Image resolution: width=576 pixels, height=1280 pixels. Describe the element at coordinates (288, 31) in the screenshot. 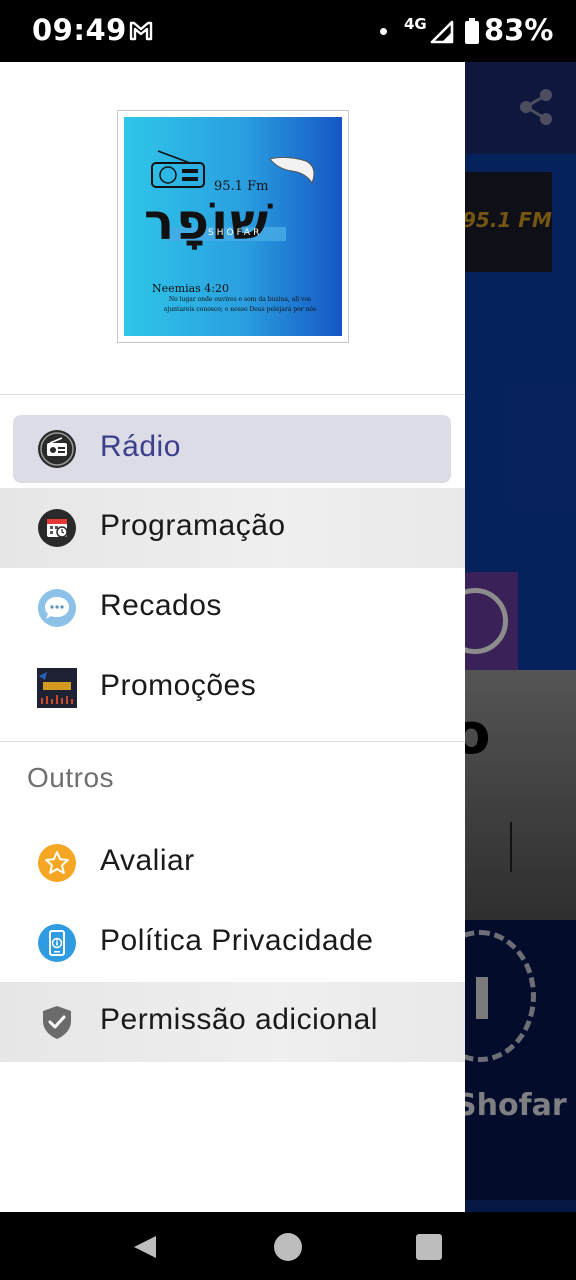

I see `status-bar: 09:49 4G 83%` at that location.